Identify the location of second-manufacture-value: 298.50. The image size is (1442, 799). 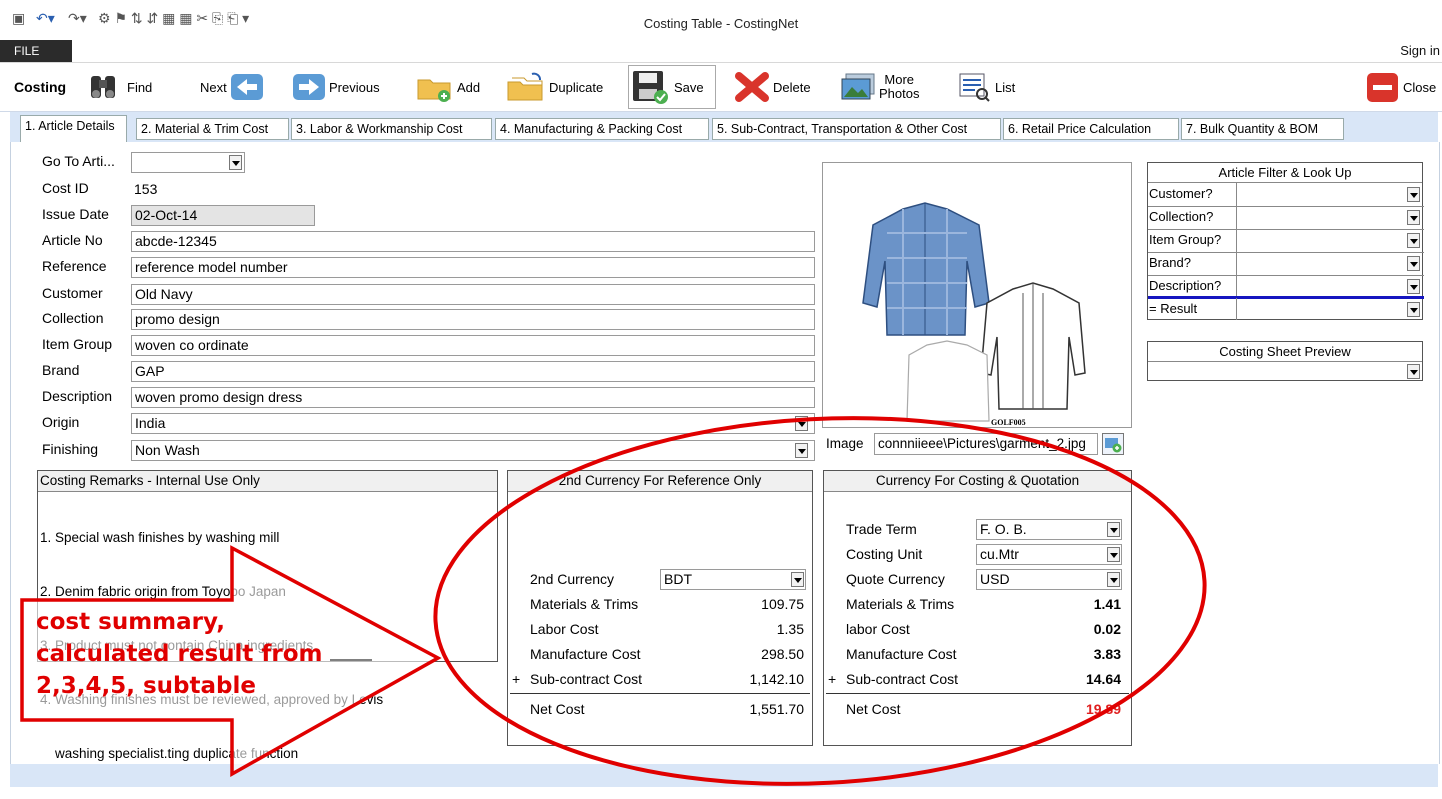
(782, 654).